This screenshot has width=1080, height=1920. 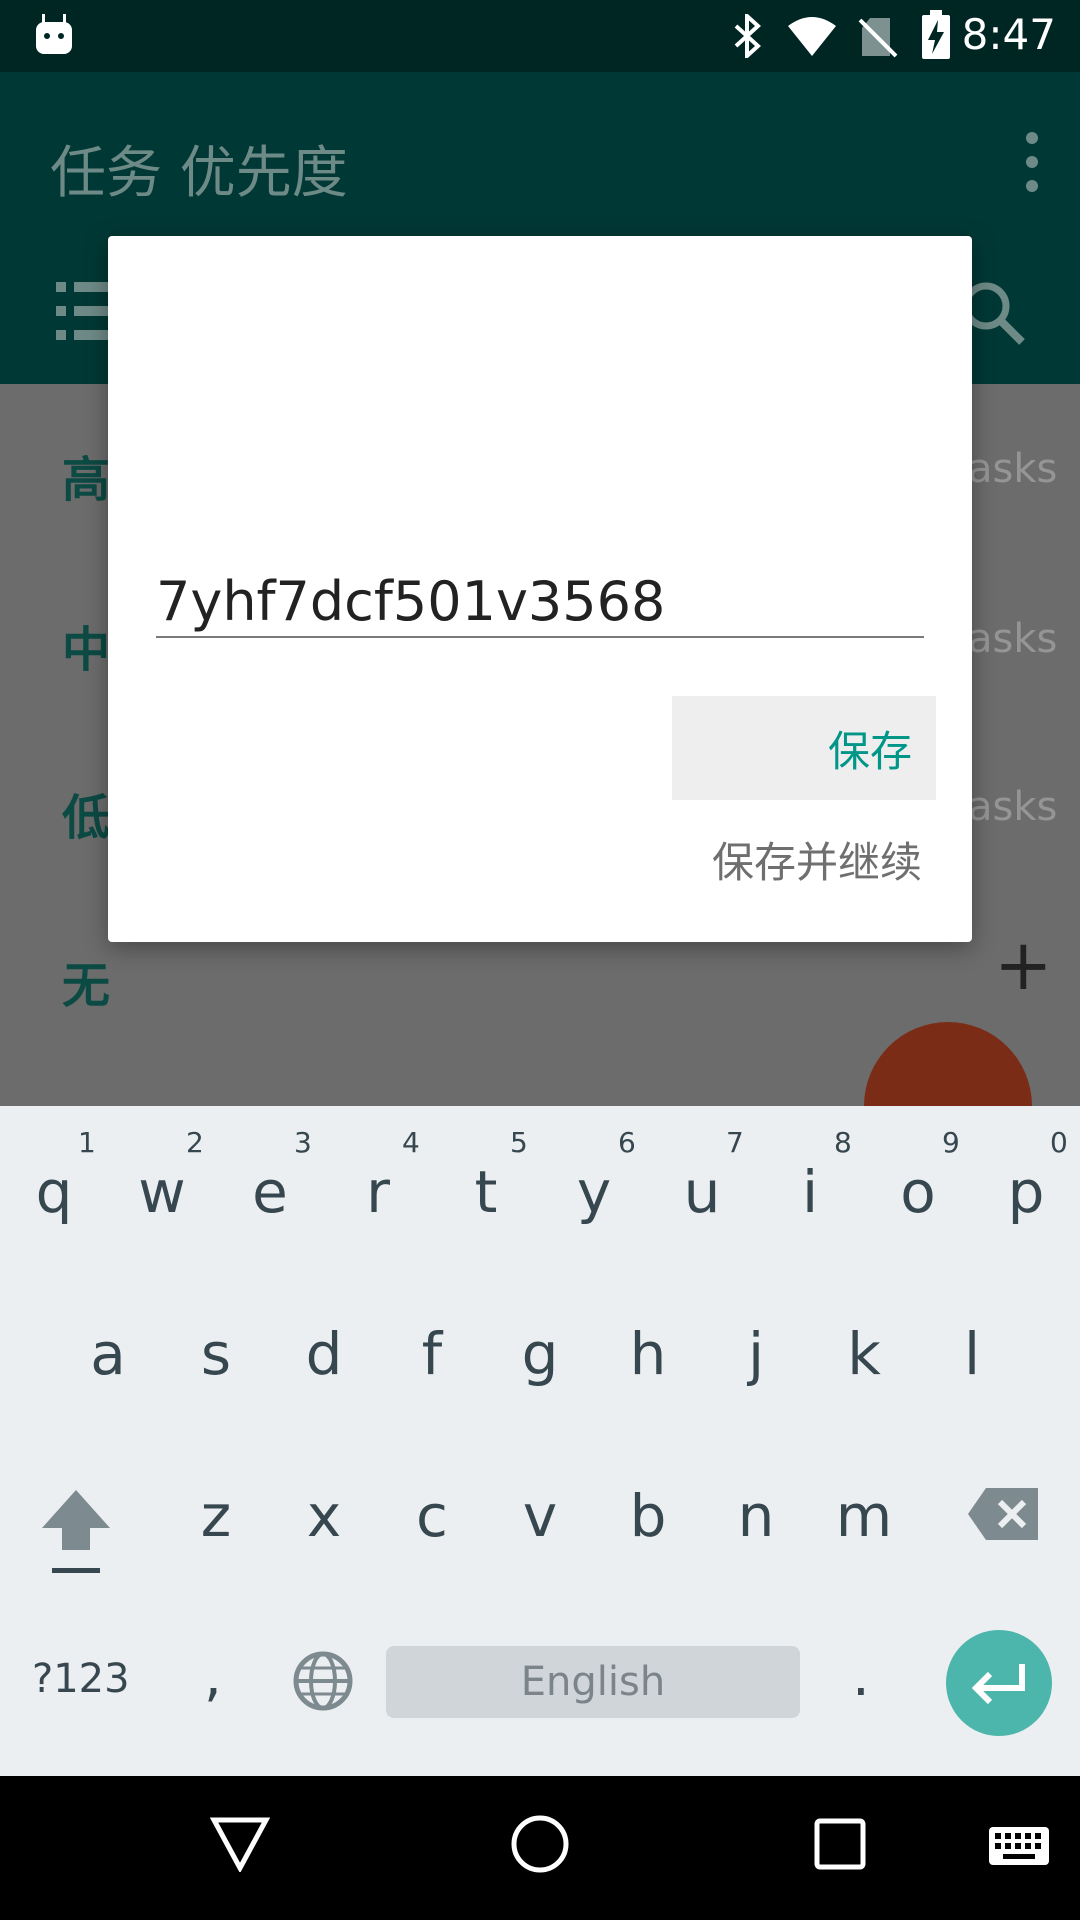 I want to click on key-o-hint: 9, so click(x=951, y=1142).